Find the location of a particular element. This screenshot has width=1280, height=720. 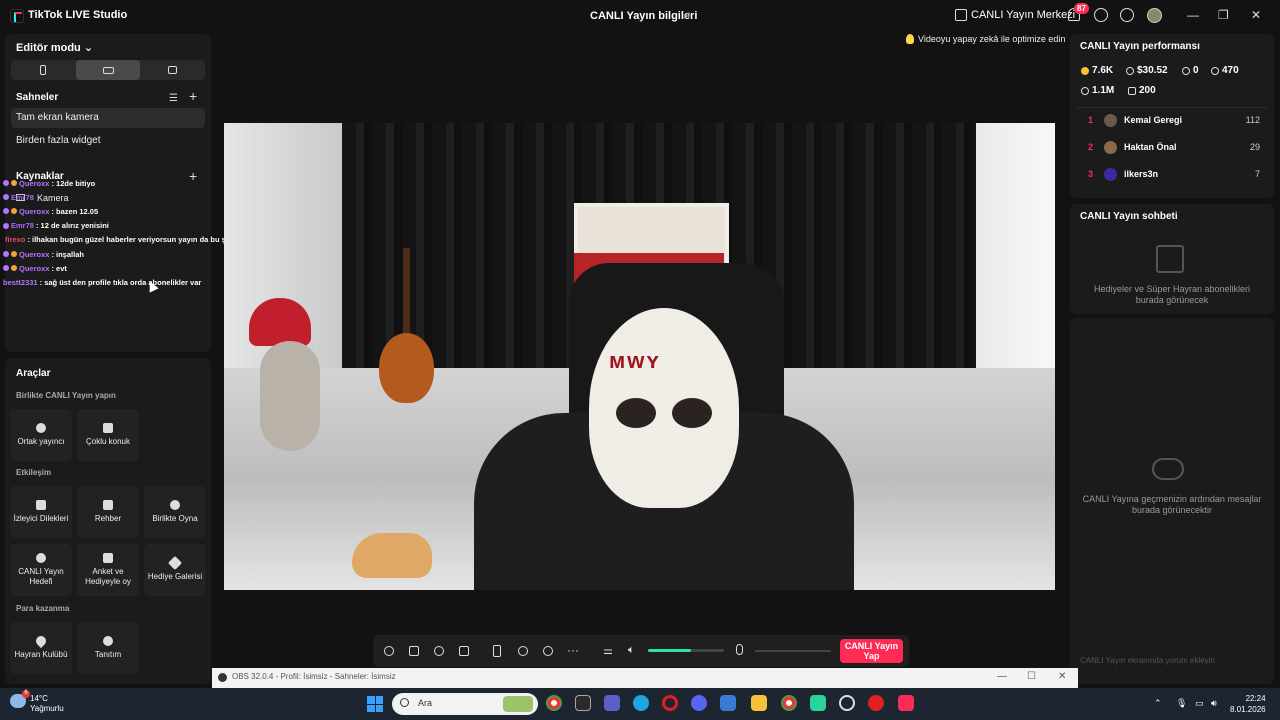

more-icon: ··· is located at coordinates (573, 650).